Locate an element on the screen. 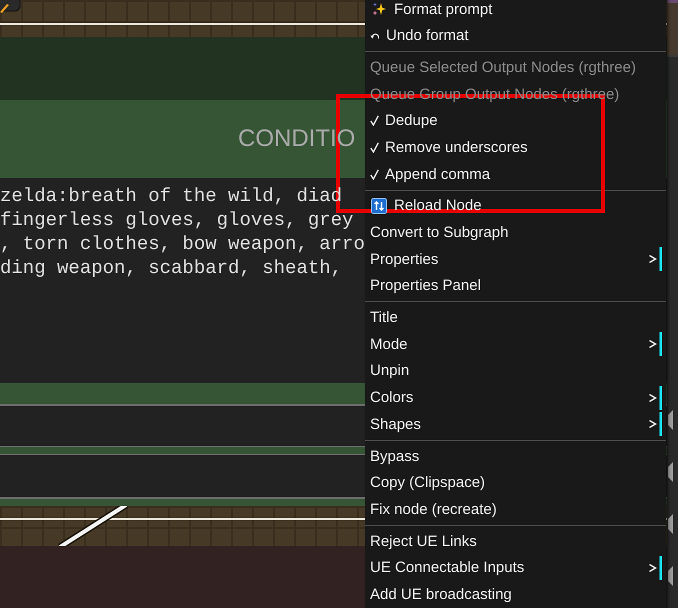  menu-item: UE Connectable Inputs is located at coordinates (515, 568).